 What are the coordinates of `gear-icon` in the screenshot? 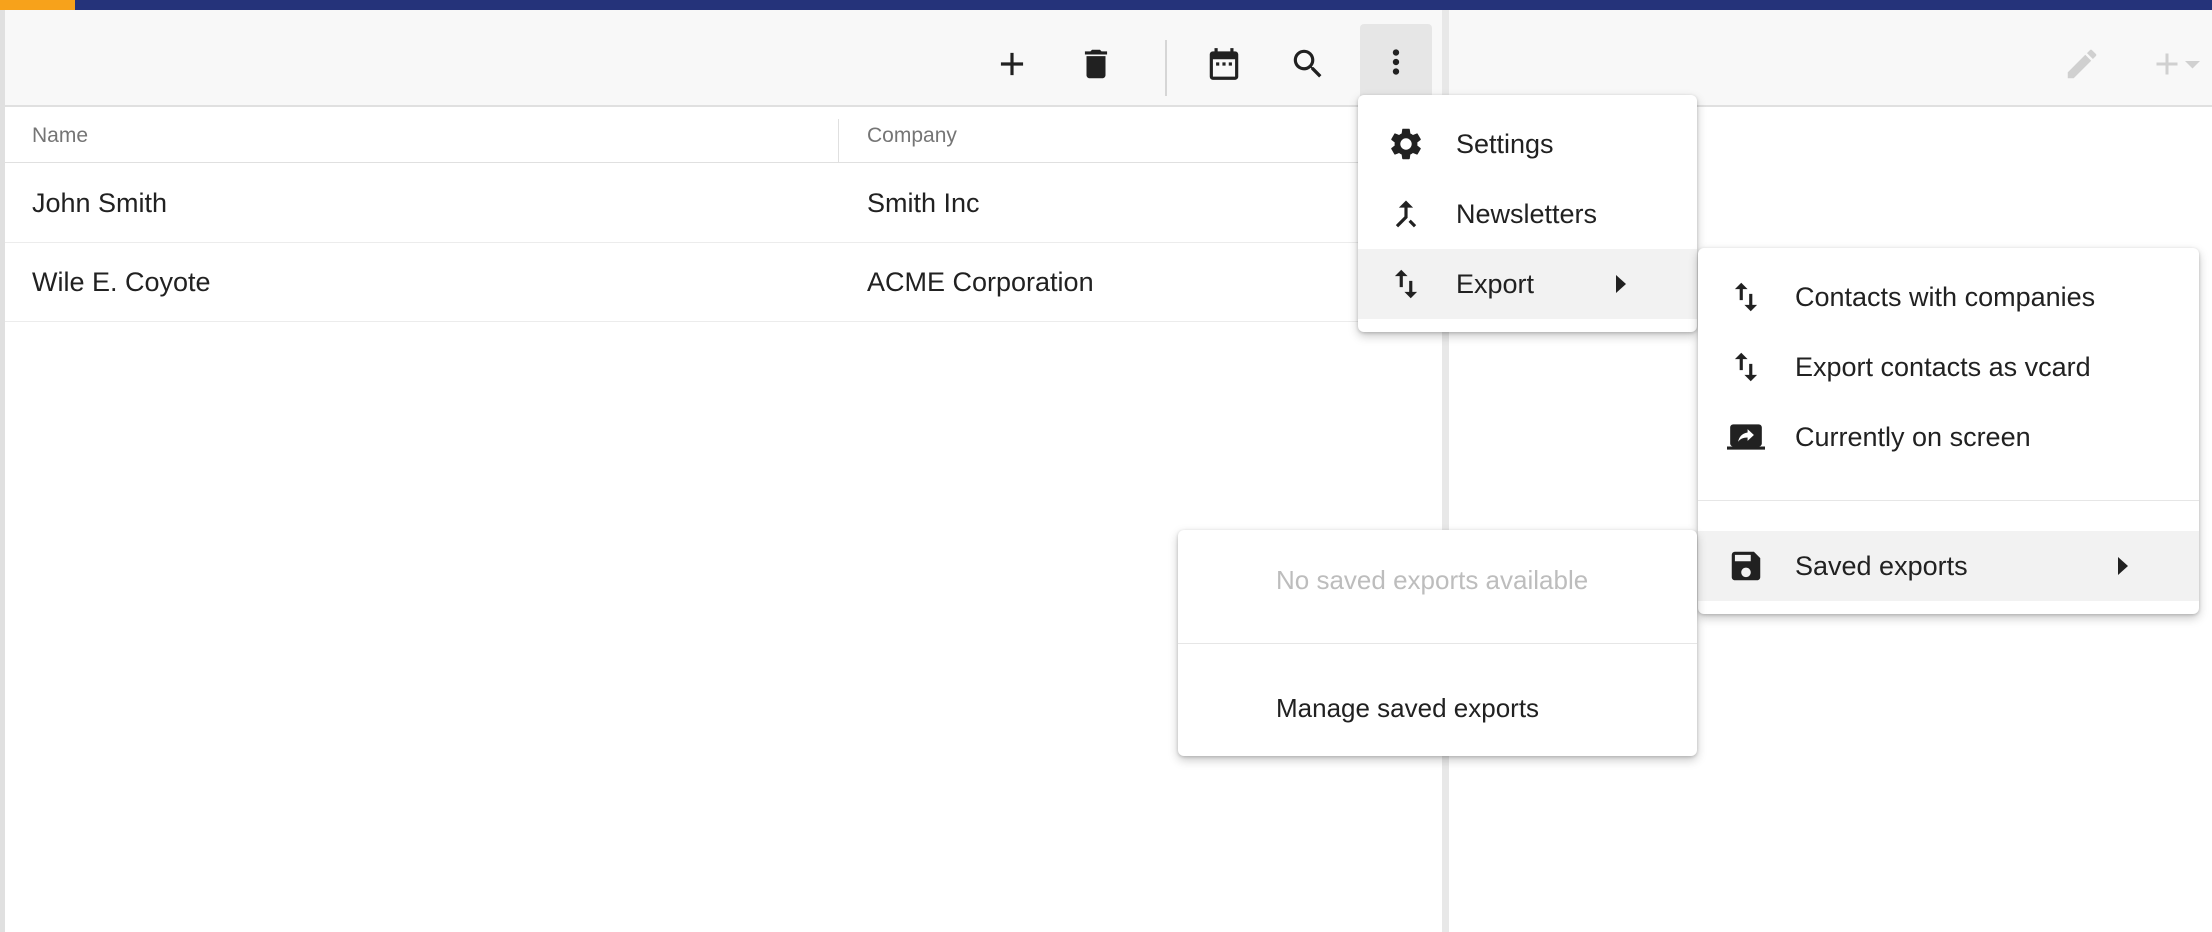 It's located at (1406, 144).